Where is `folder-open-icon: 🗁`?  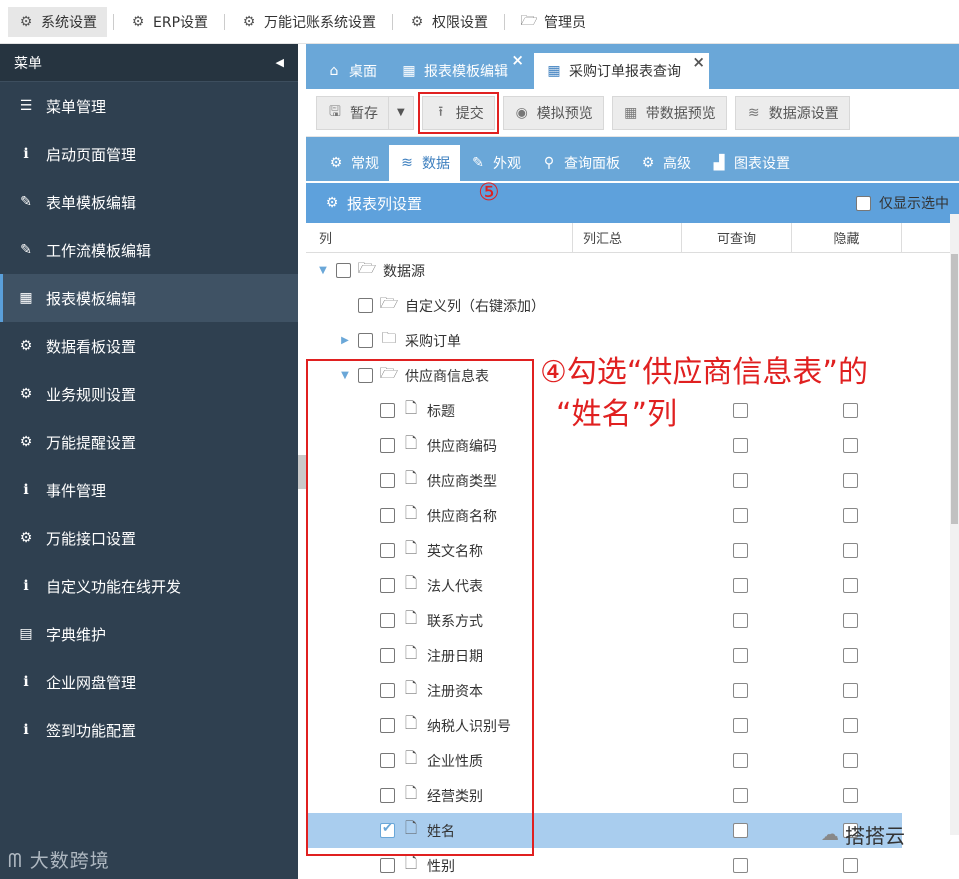 folder-open-icon: 🗁 is located at coordinates (389, 303).